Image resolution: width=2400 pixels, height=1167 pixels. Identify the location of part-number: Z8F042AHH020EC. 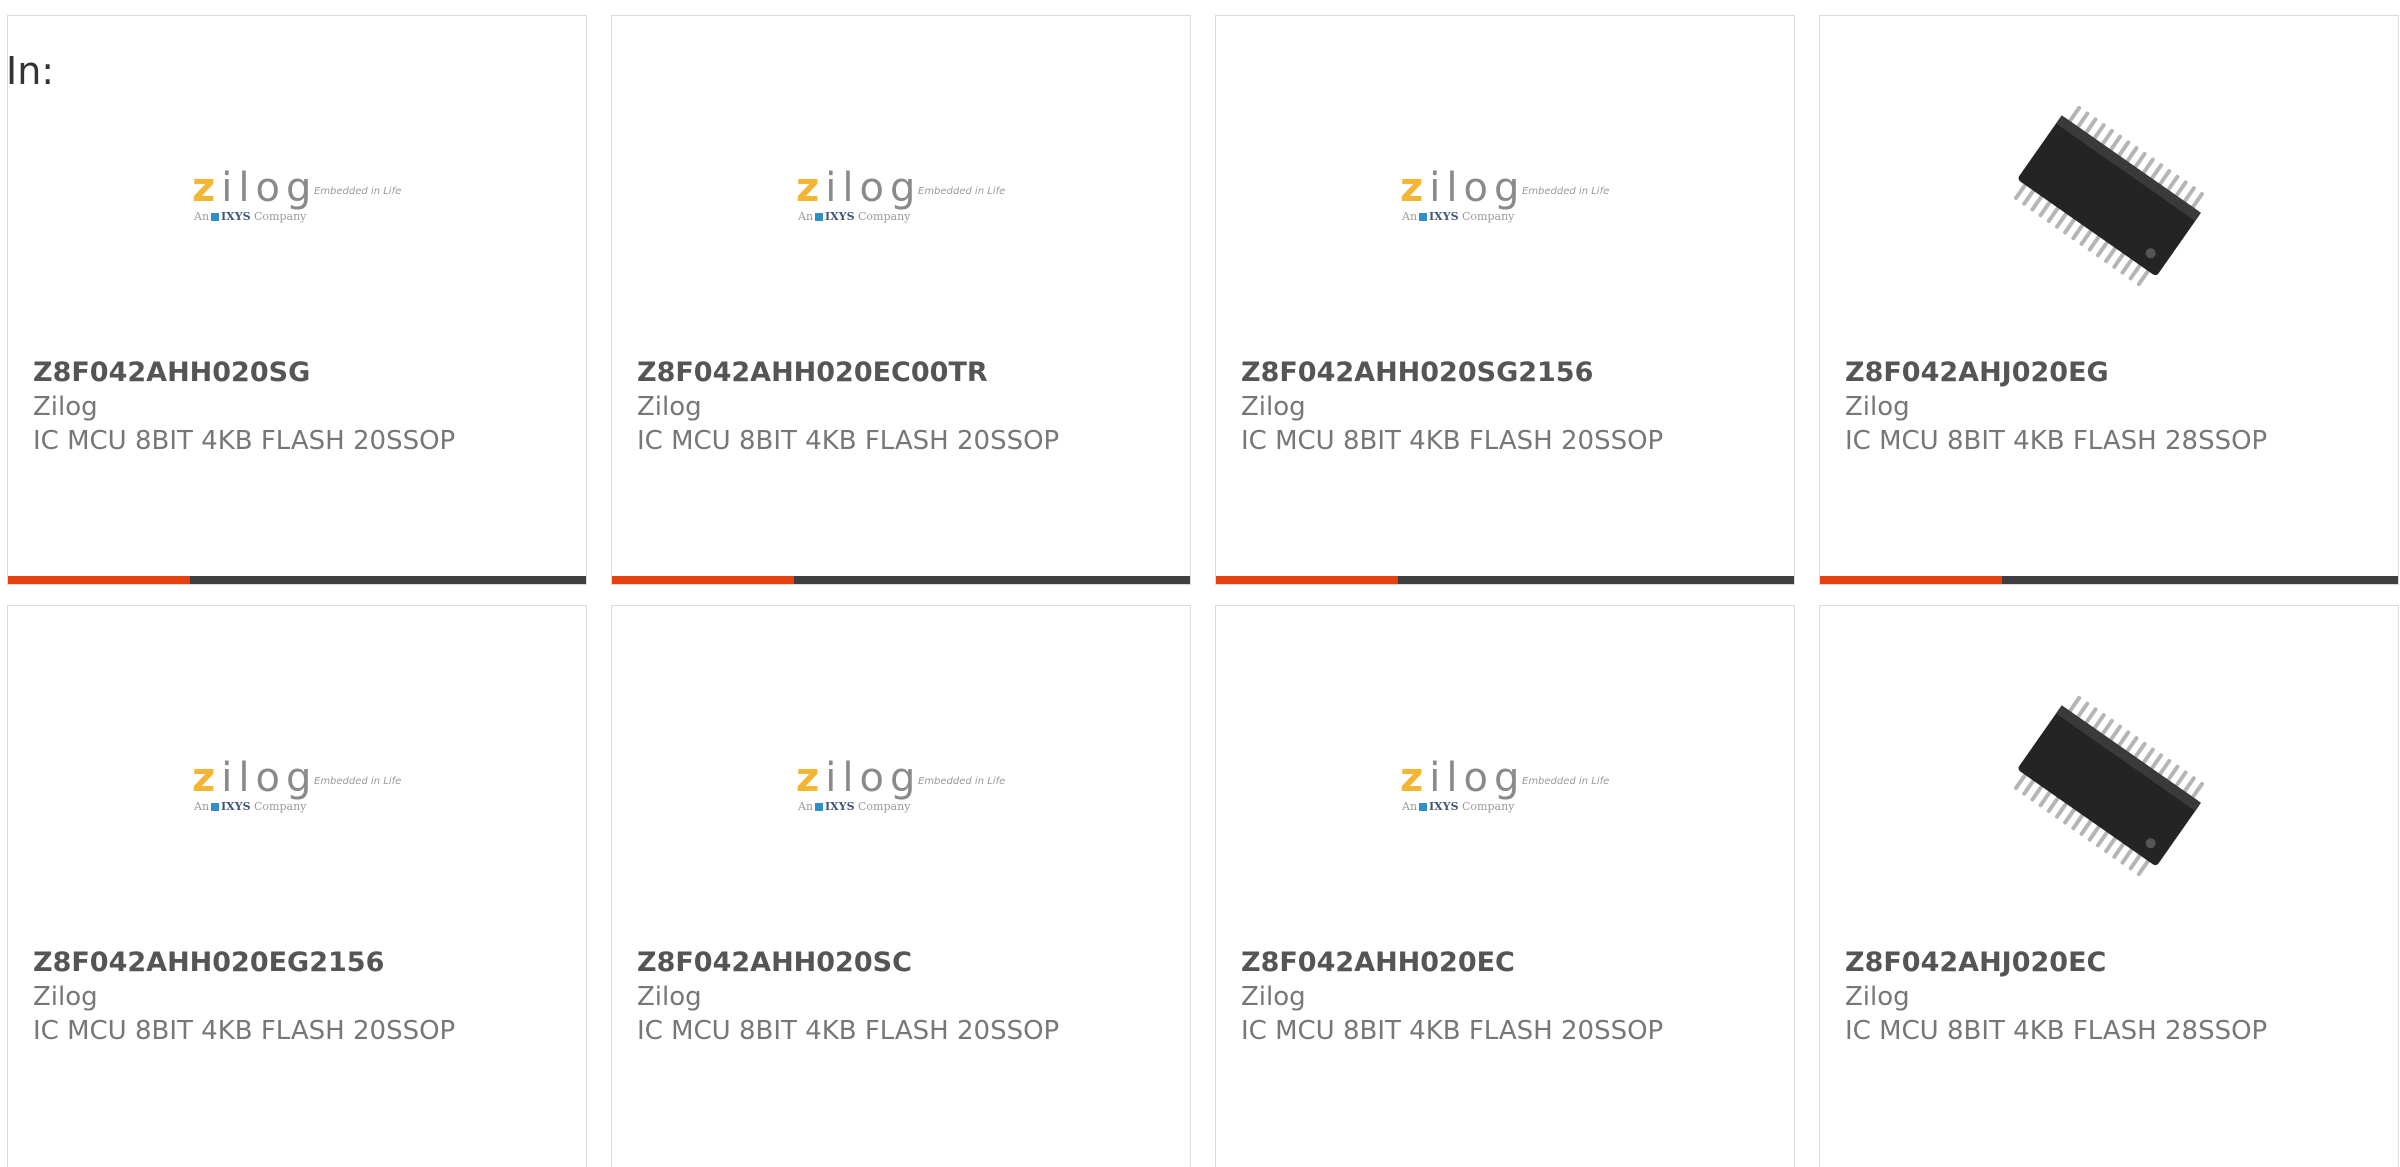
(1512, 963).